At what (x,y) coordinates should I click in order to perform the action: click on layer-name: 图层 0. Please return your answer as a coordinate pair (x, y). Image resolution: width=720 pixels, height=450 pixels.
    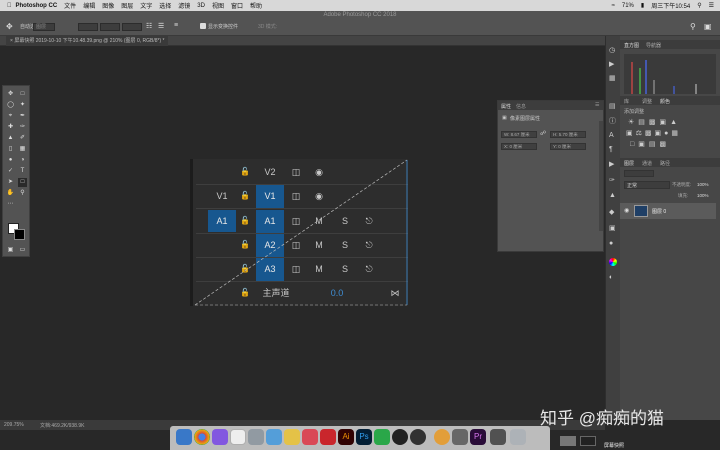
    Looking at the image, I should click on (659, 211).